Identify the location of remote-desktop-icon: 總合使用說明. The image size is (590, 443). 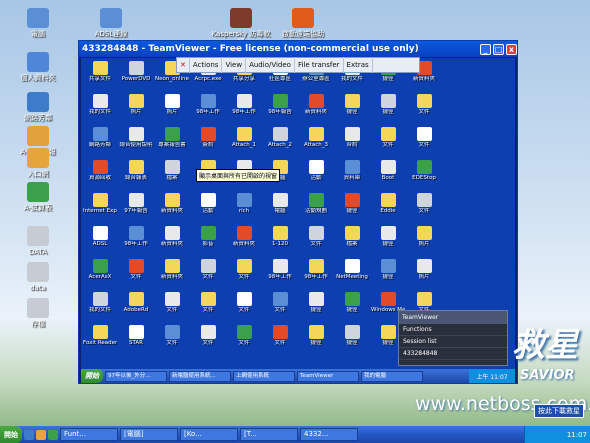
(136, 137).